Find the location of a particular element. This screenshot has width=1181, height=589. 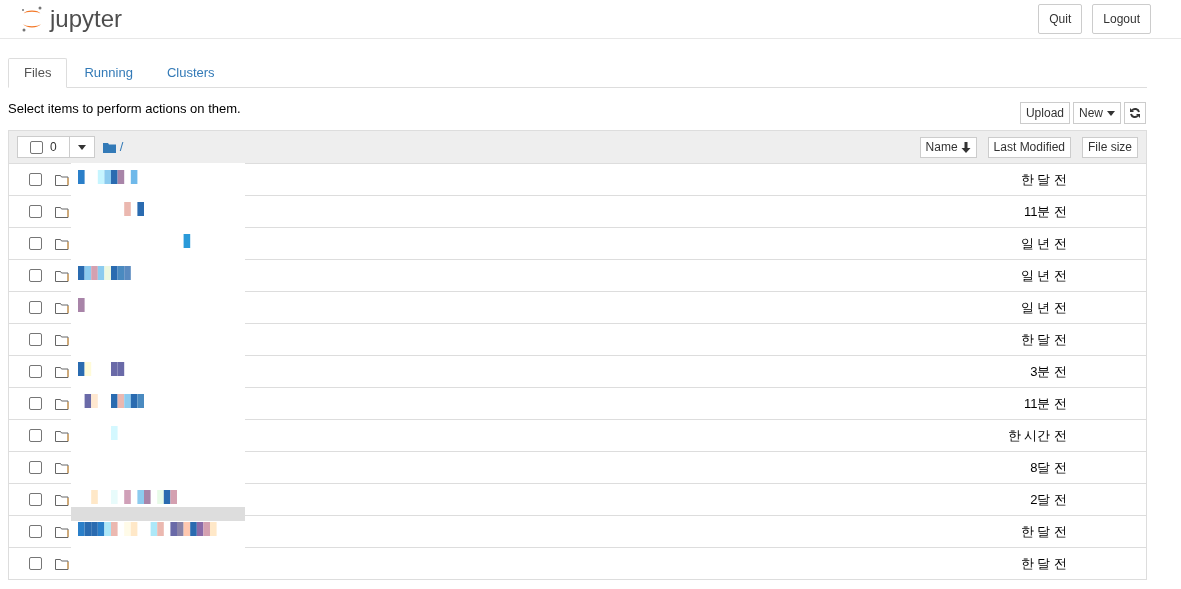

modified-time: 3분 전 is located at coordinates (1048, 371).